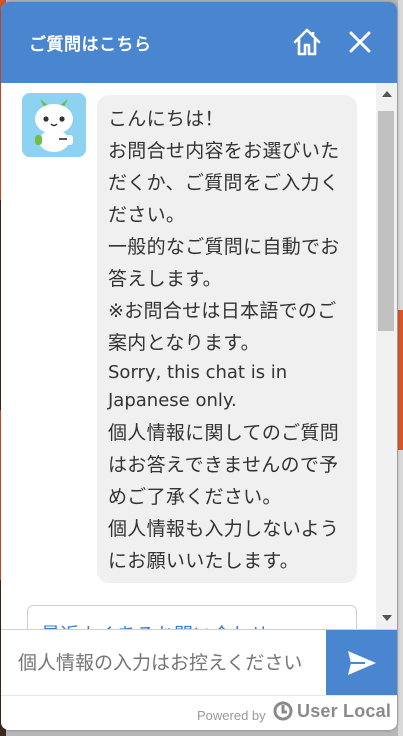  What do you see at coordinates (224, 263) in the screenshot?
I see `message-line: 一般的なご質問に自動でお答えします。` at bounding box center [224, 263].